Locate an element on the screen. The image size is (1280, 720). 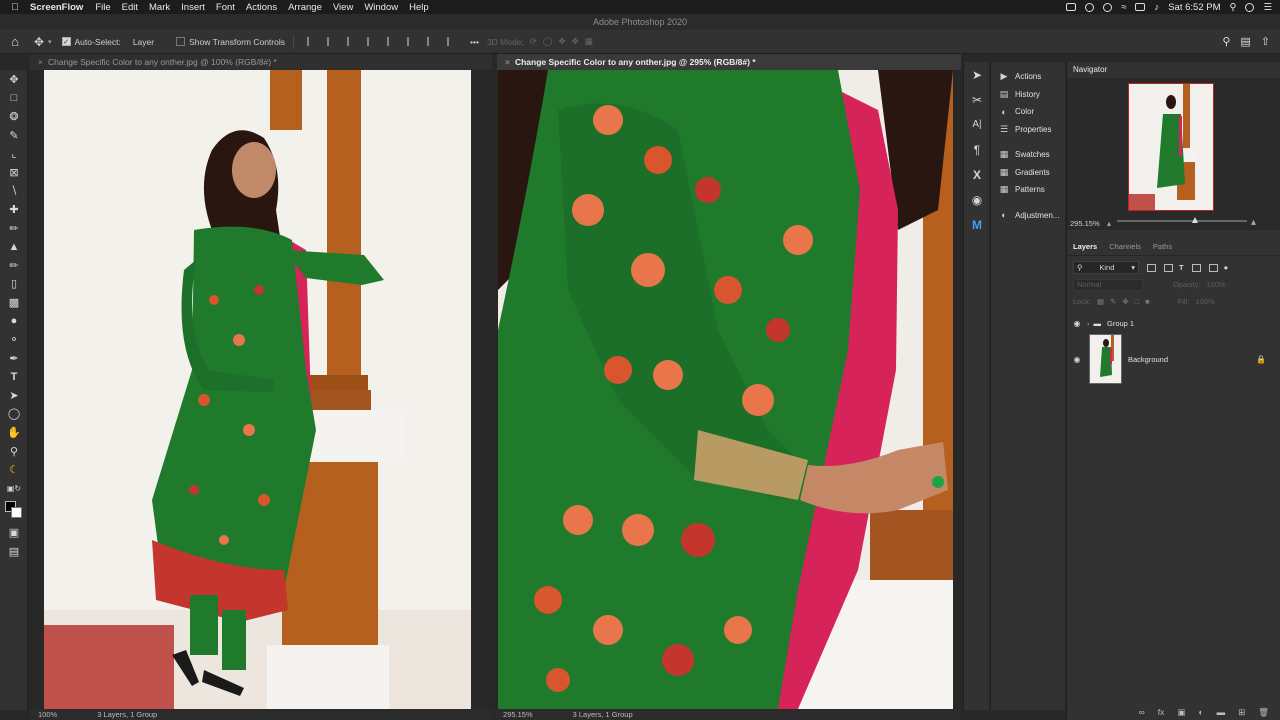
panel-properties: ☰ Properties is located at coordinates (1028, 130).